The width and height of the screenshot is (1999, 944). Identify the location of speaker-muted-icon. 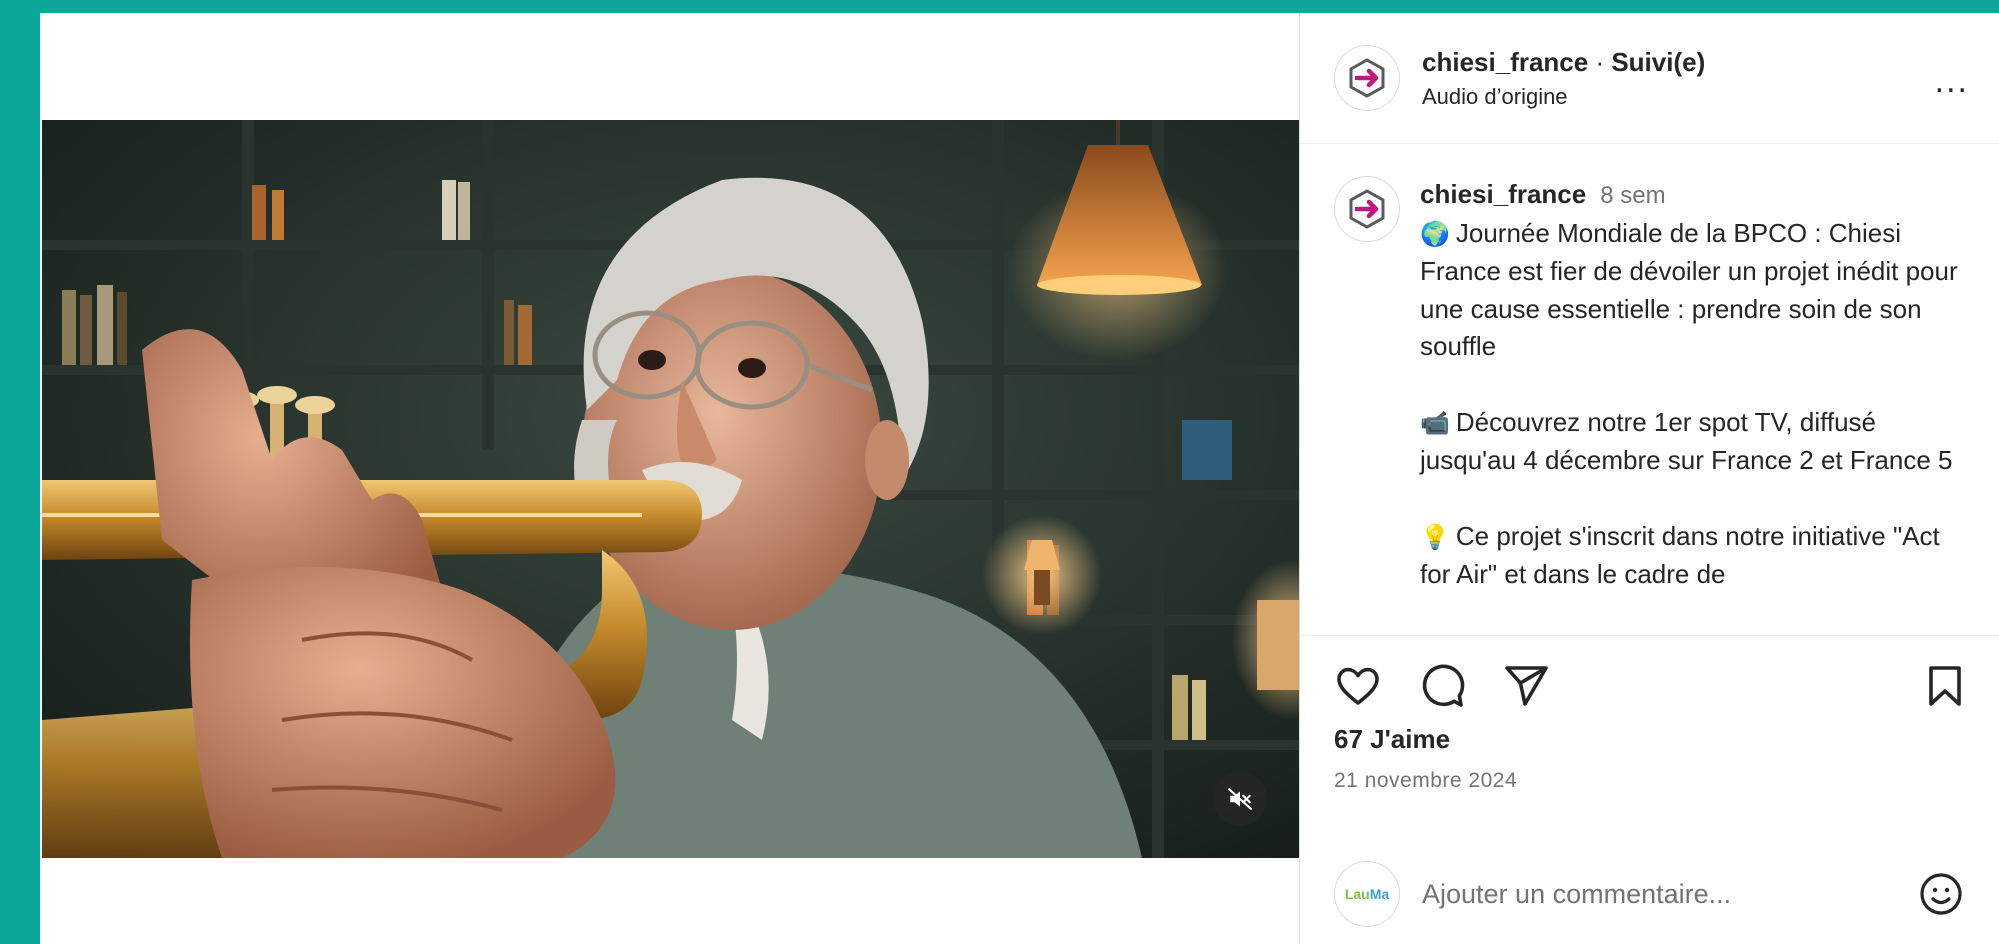
(1240, 799).